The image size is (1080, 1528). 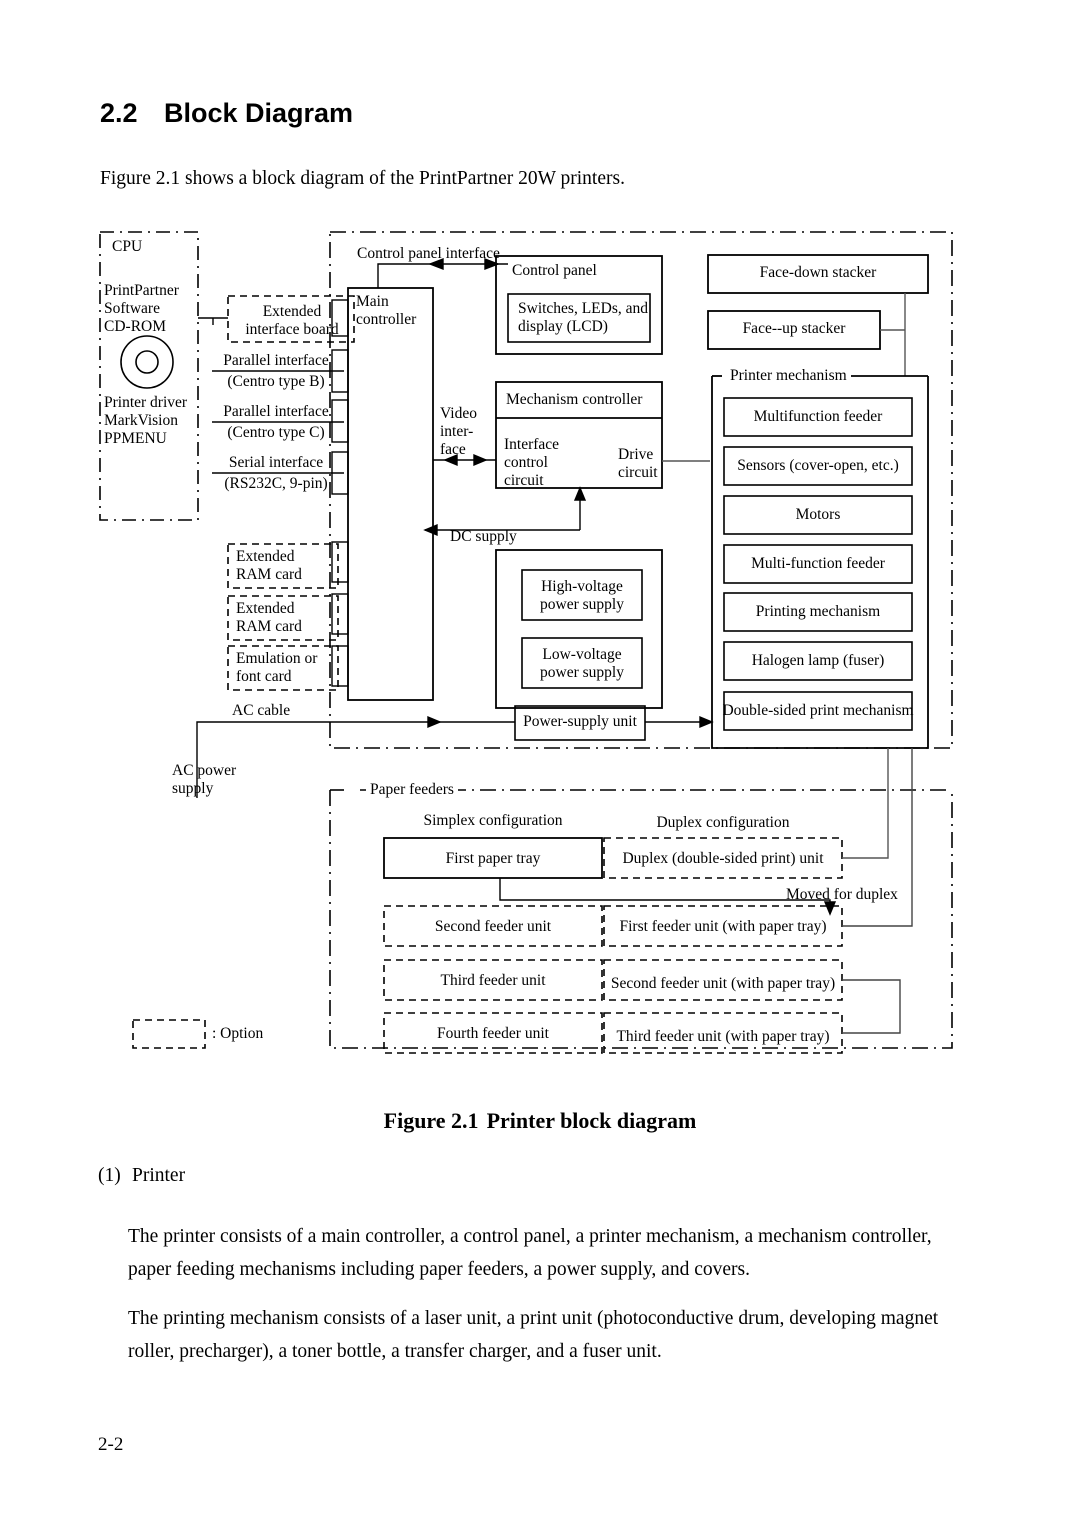 I want to click on legend-option-label: : Option, so click(x=238, y=1033).